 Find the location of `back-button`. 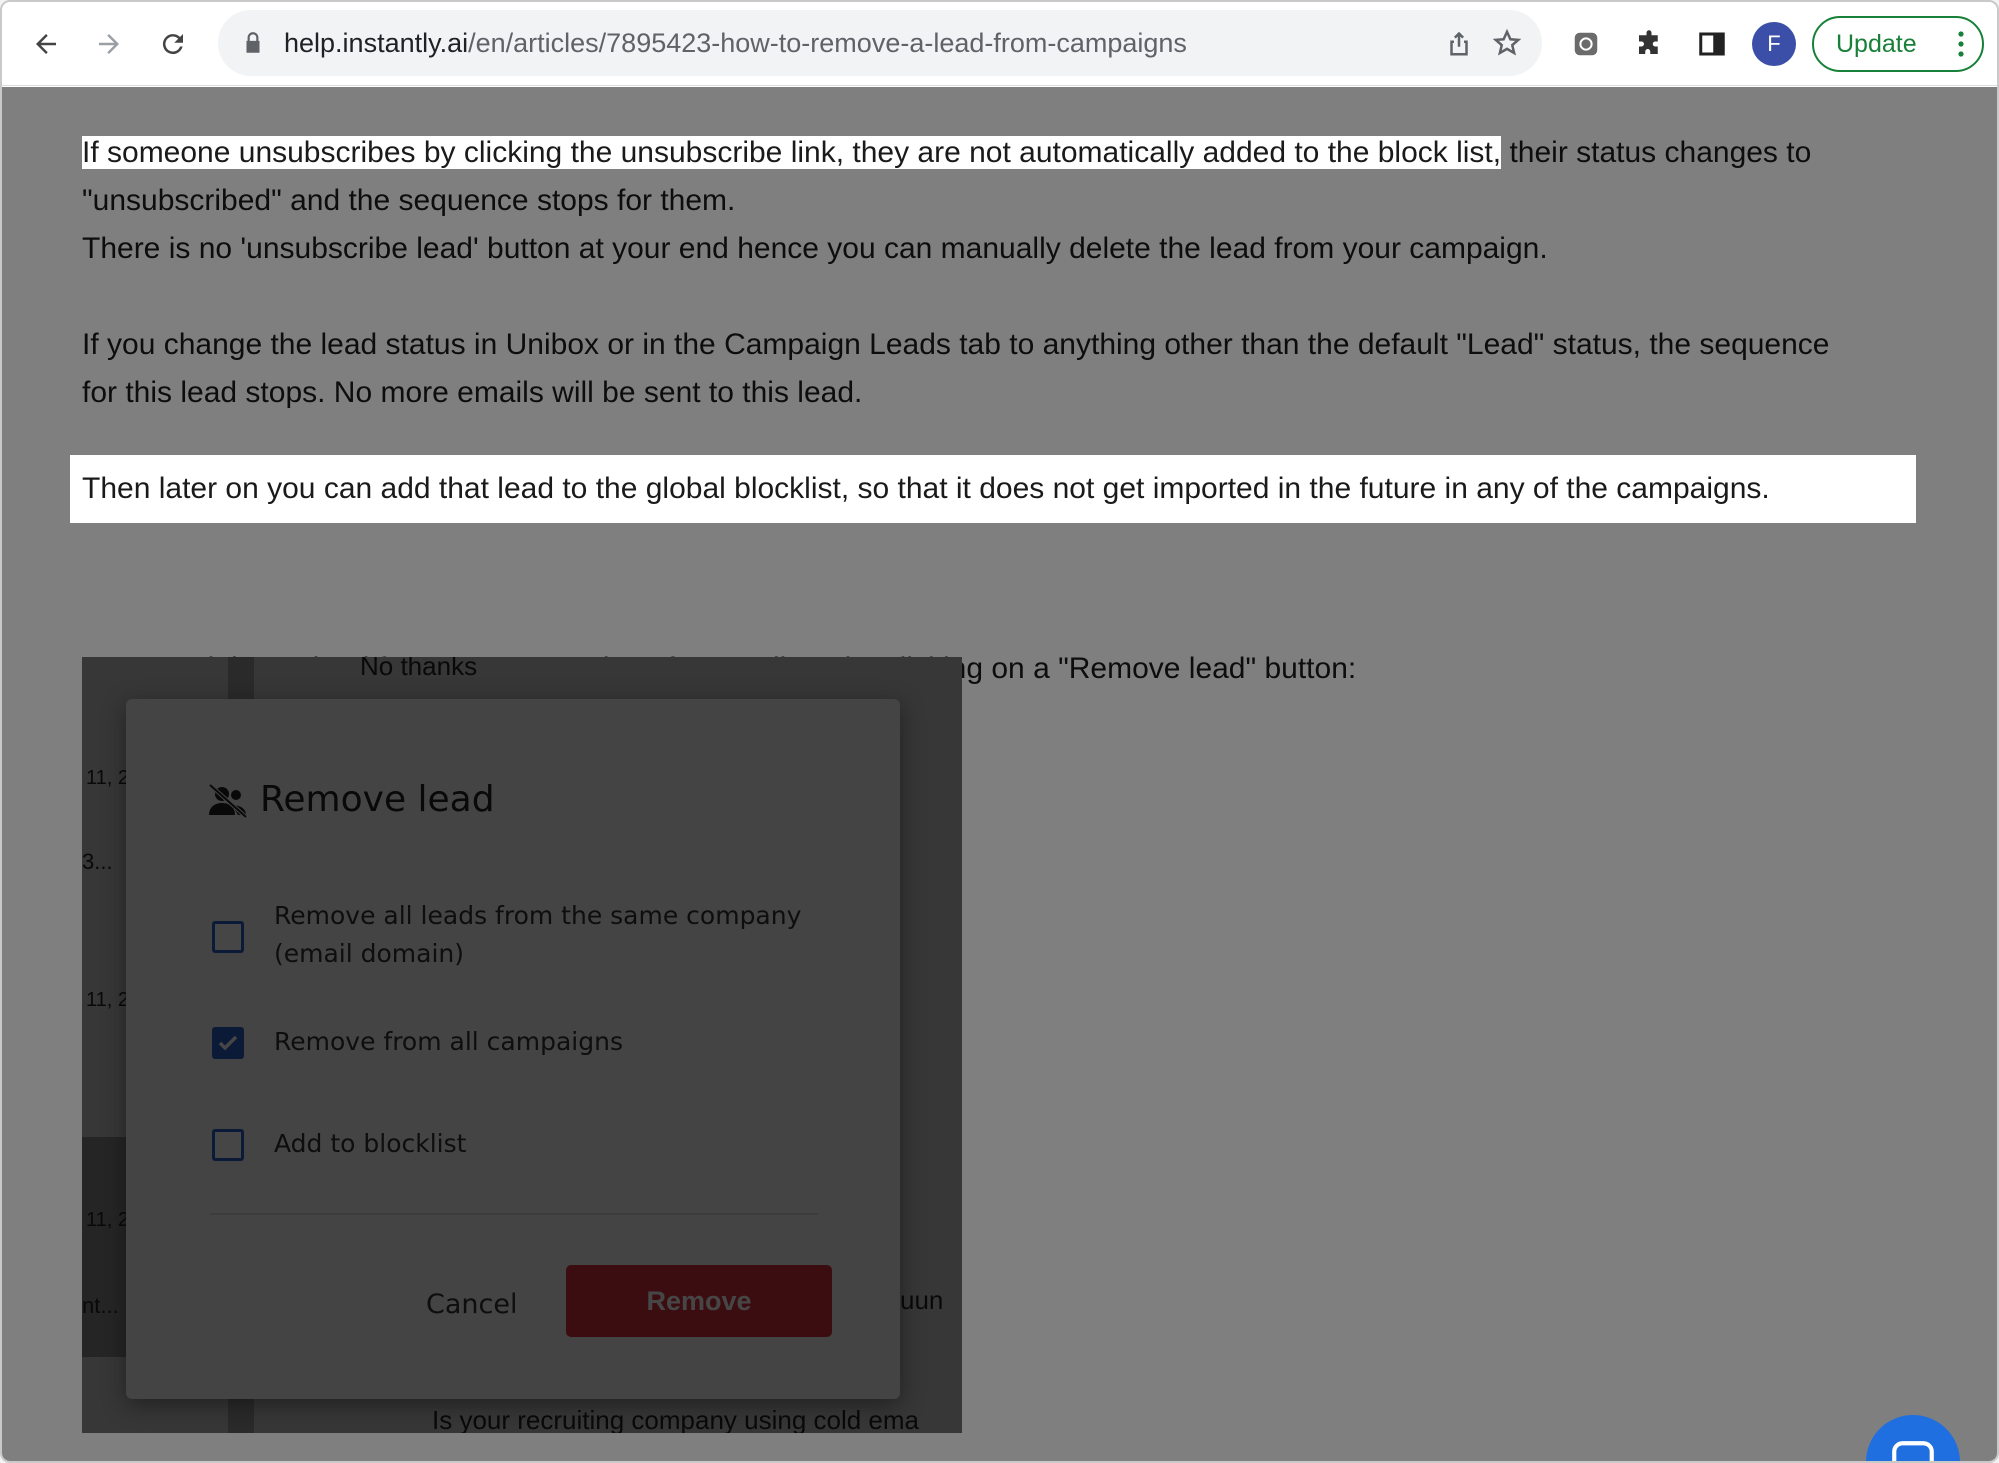

back-button is located at coordinates (46, 44).